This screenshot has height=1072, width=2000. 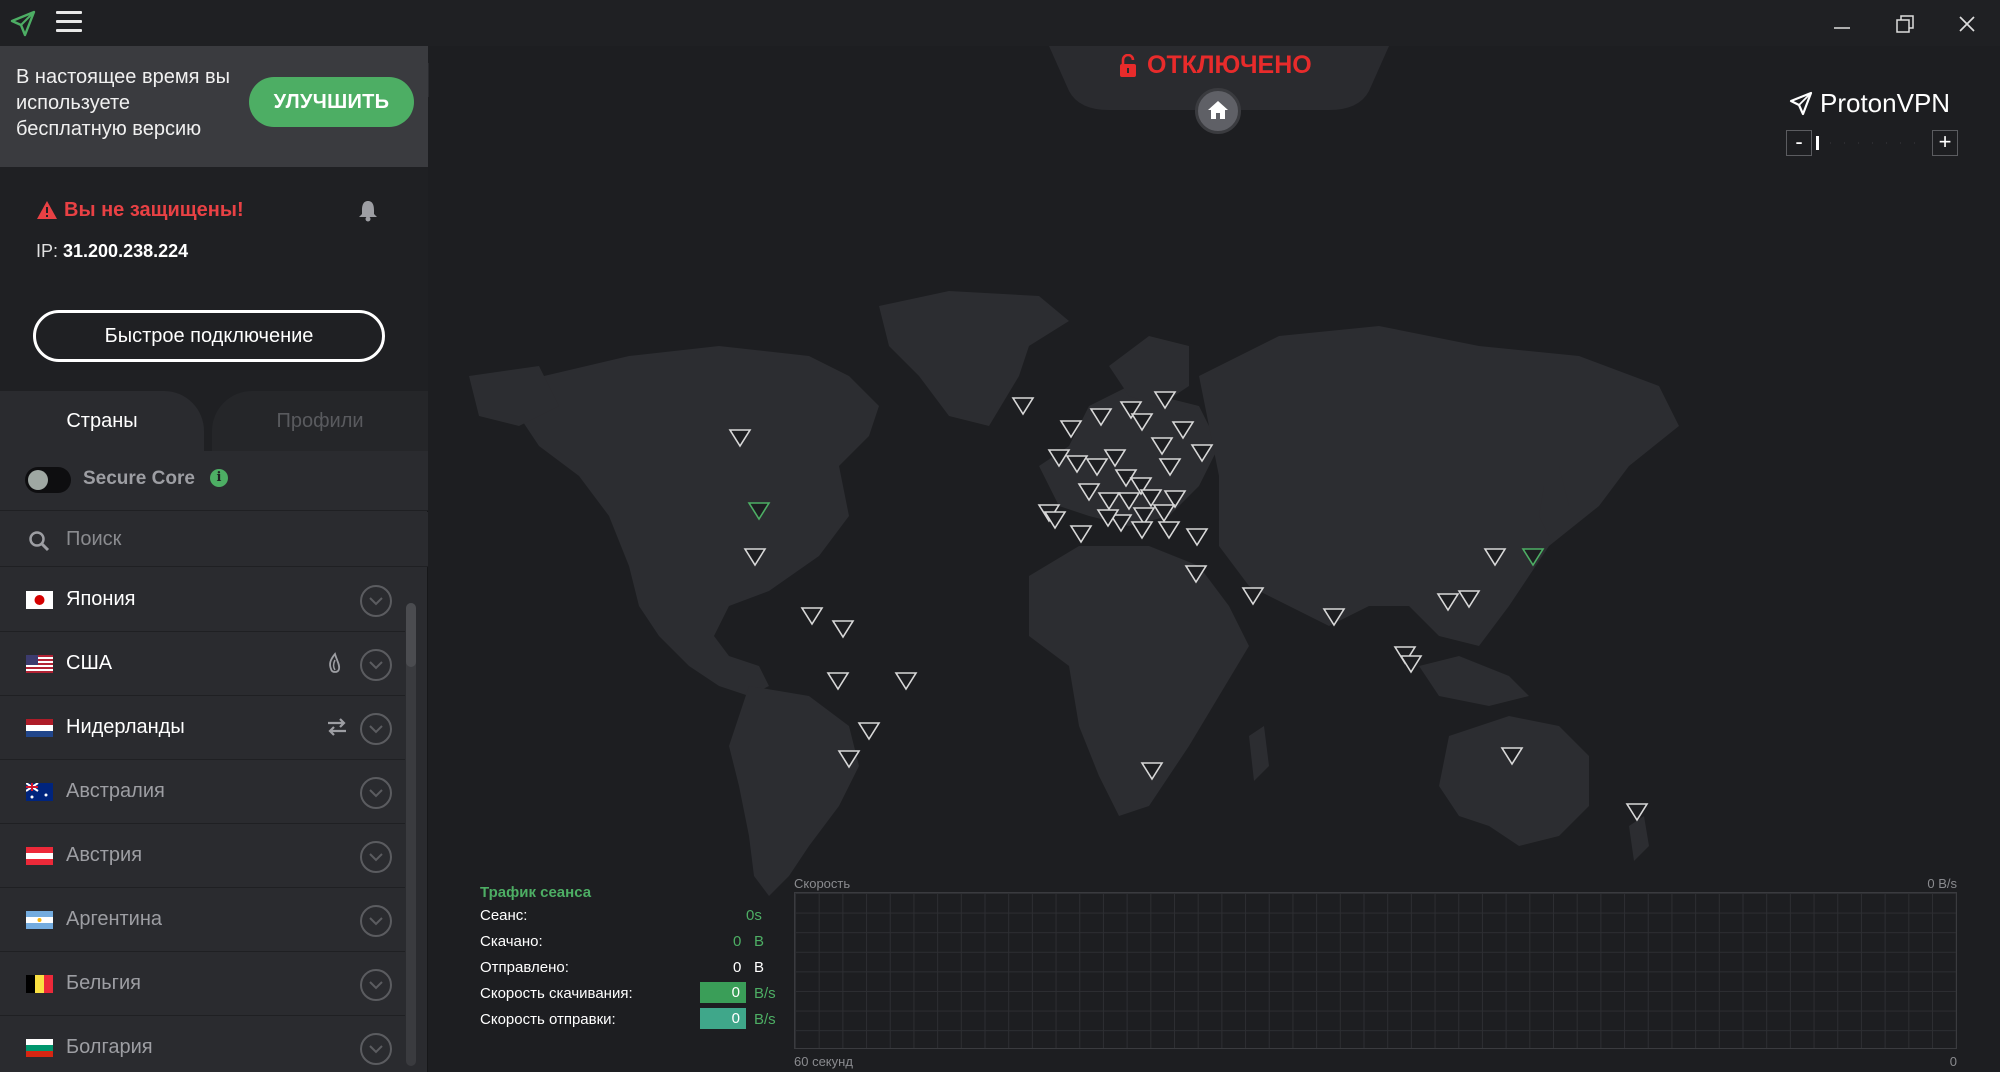 What do you see at coordinates (331, 102) in the screenshot?
I see `upgrade-button: УЛУЧШИТЬ` at bounding box center [331, 102].